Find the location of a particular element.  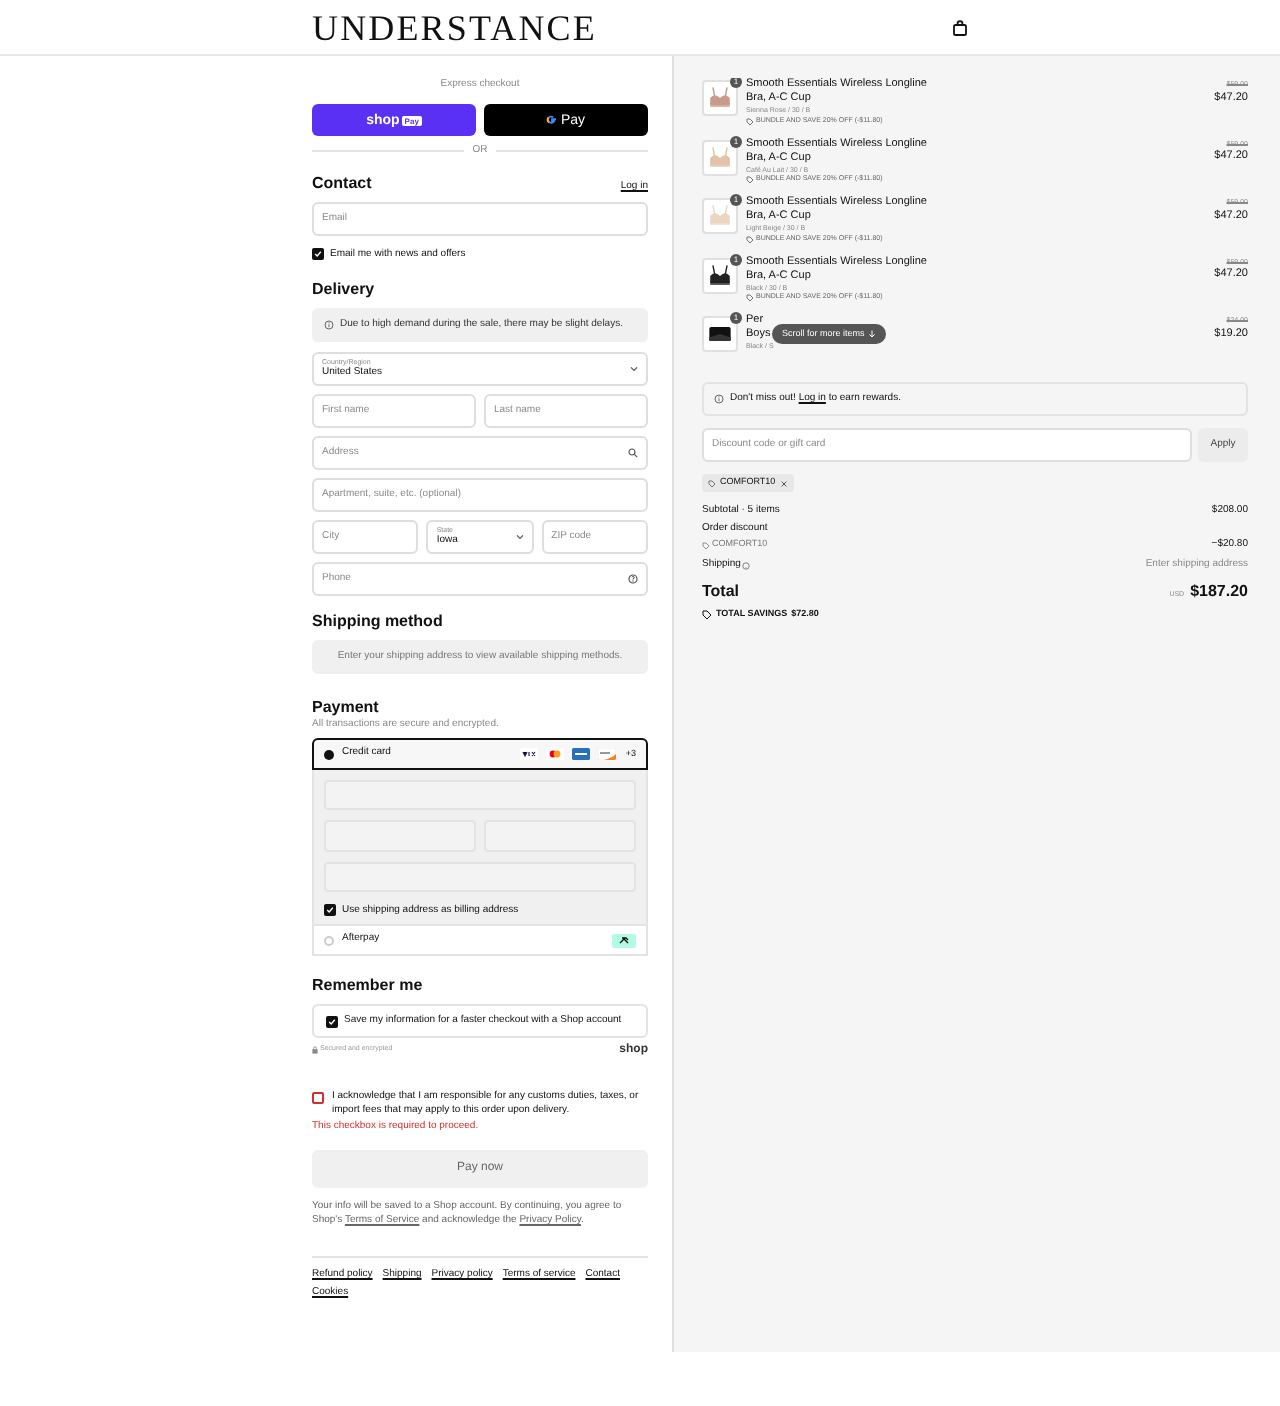

section-heading: Remember me is located at coordinates (368, 986).